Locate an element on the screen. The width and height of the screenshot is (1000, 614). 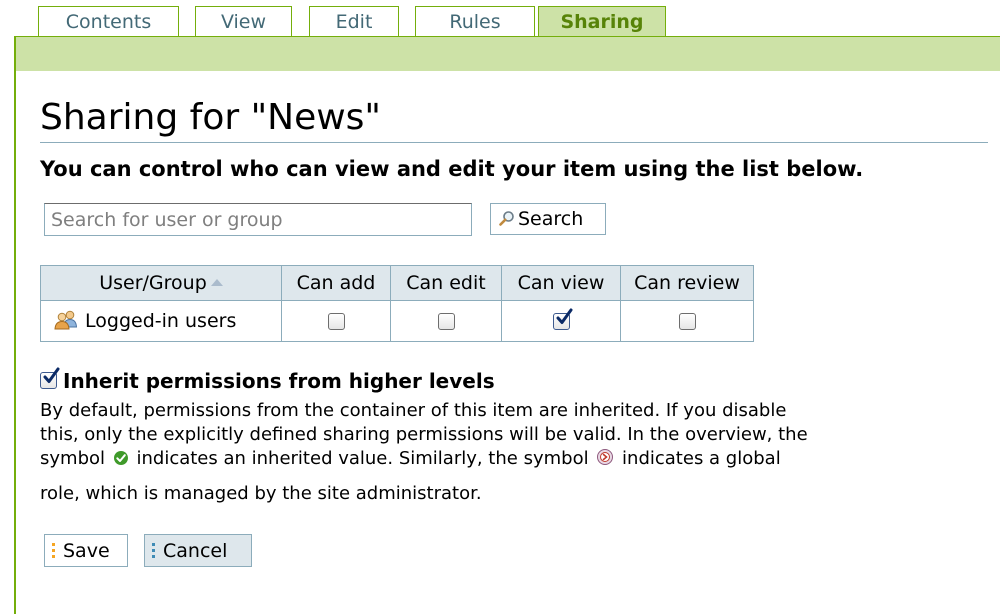
global-role-icon is located at coordinates (605, 457).